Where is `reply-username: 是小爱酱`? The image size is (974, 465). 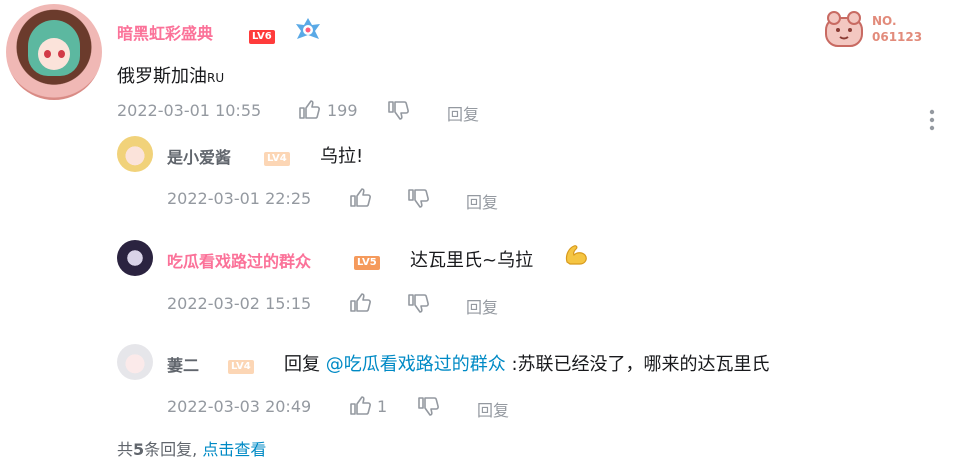
reply-username: 是小爱酱 is located at coordinates (199, 156).